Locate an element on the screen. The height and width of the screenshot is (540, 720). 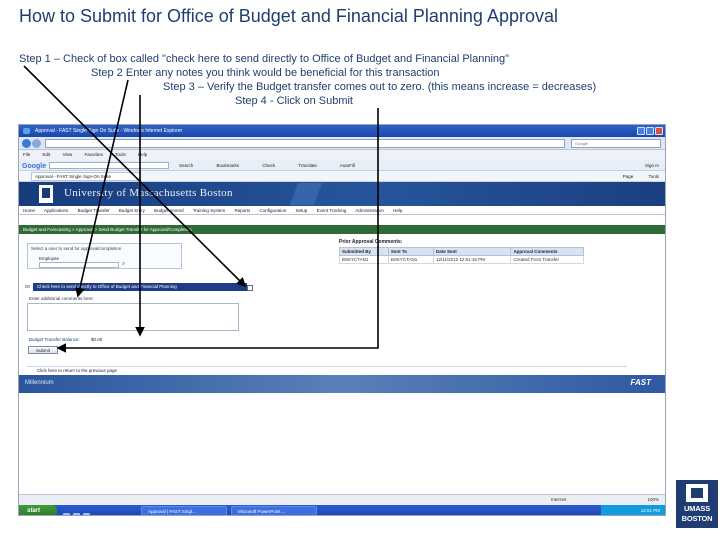
nav-home: Home is located at coordinates (29, 210).